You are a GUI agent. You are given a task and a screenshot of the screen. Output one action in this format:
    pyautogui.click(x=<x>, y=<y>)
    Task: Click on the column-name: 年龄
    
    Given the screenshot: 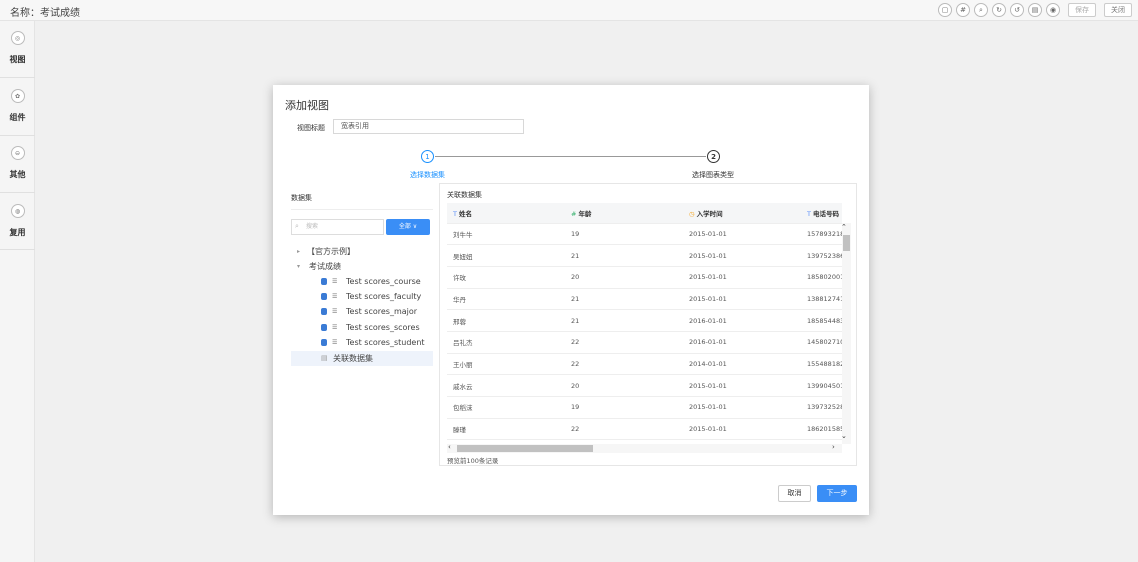 What is the action you would take?
    pyautogui.click(x=585, y=213)
    